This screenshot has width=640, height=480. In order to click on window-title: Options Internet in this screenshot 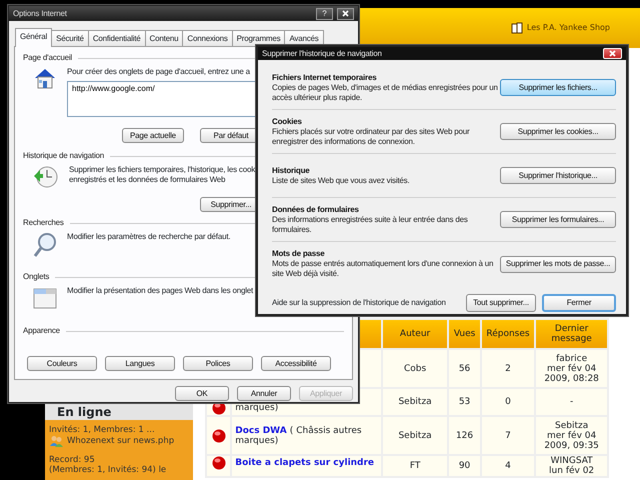, I will do `click(40, 13)`.